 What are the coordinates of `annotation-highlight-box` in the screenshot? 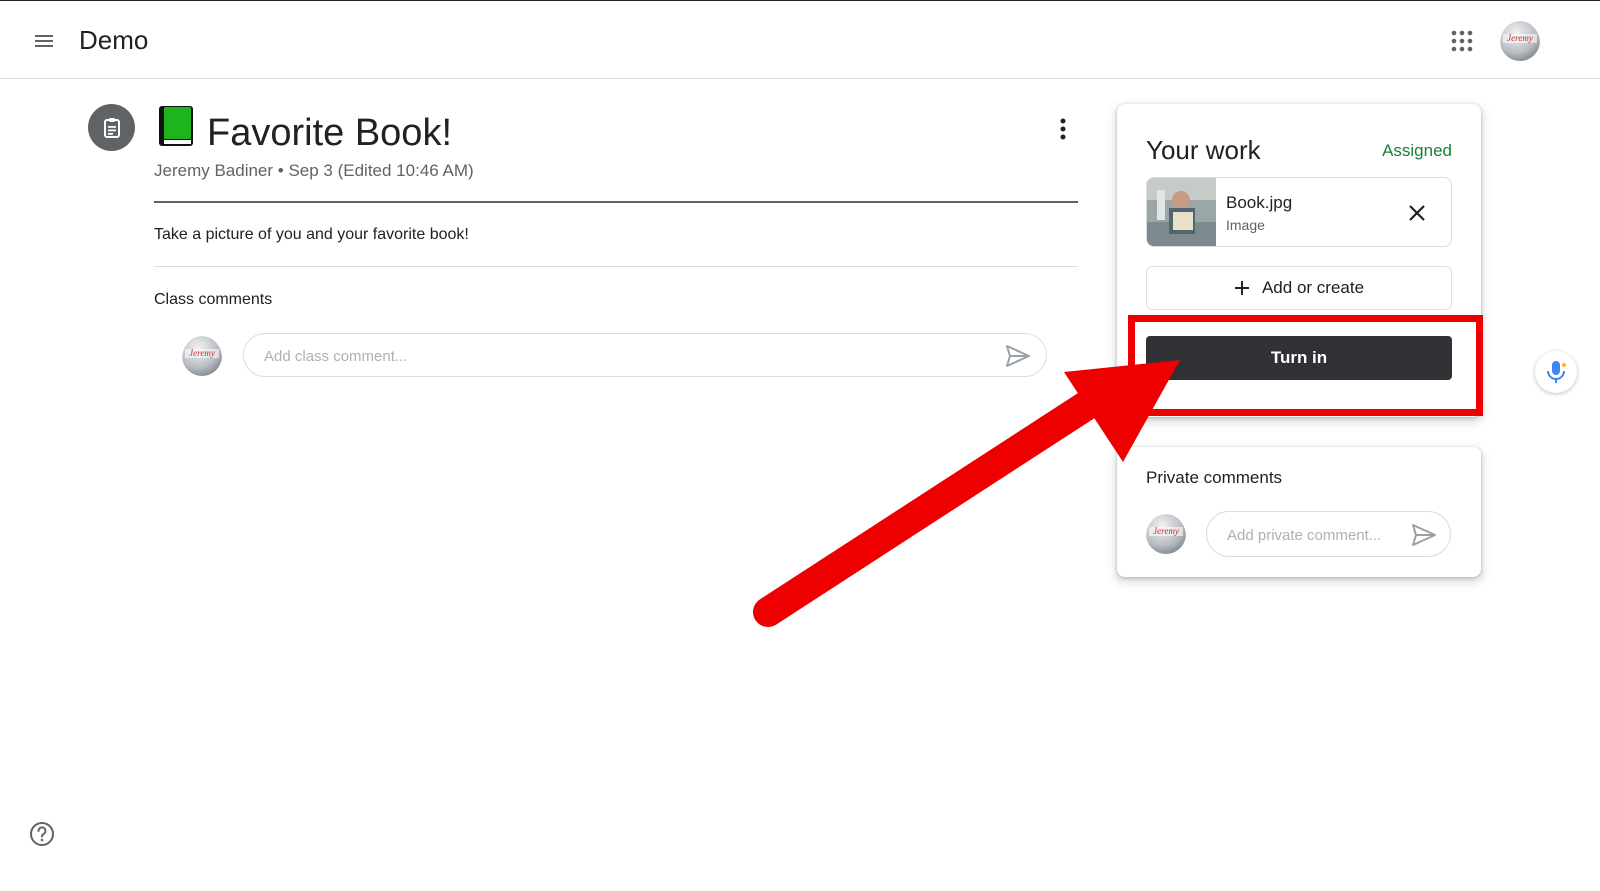 It's located at (1305, 365).